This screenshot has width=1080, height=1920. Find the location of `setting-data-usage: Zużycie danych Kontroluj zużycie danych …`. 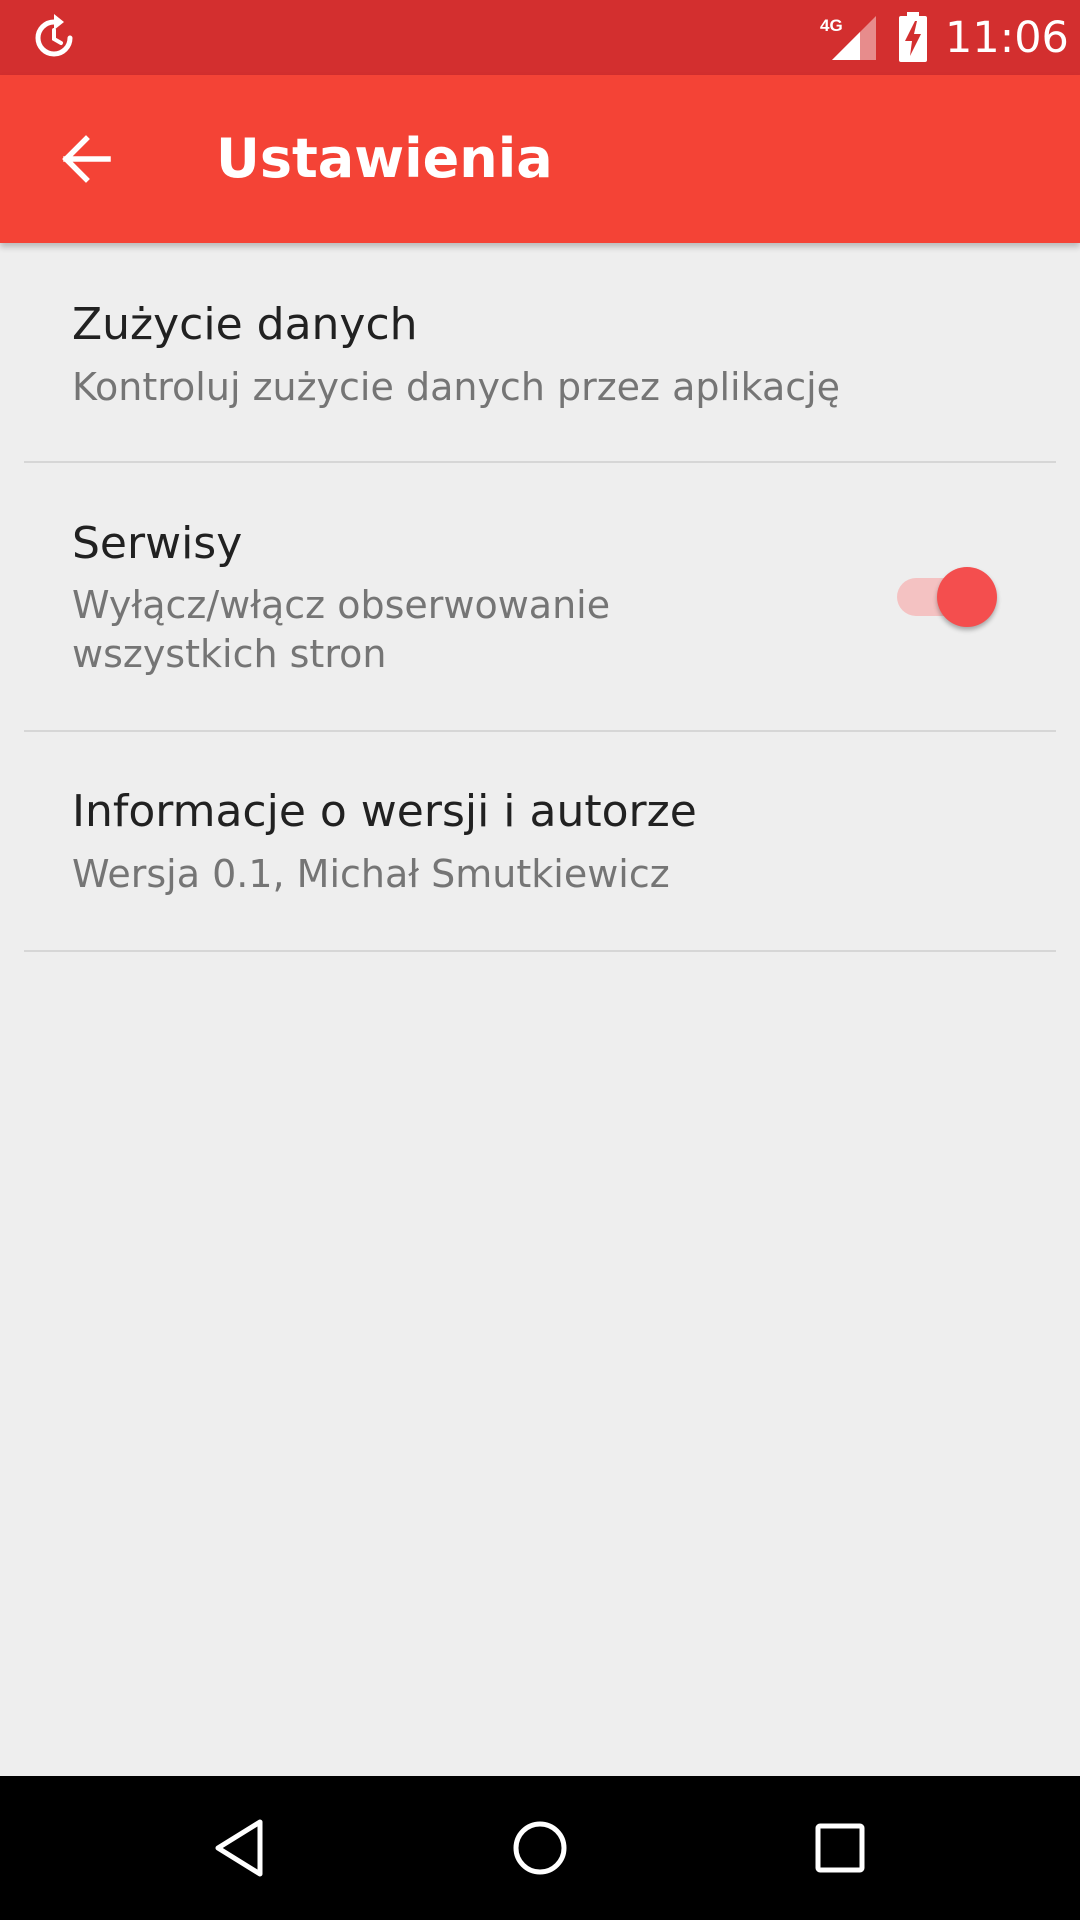

setting-data-usage: Zużycie danych Kontroluj zużycie danych … is located at coordinates (540, 352).